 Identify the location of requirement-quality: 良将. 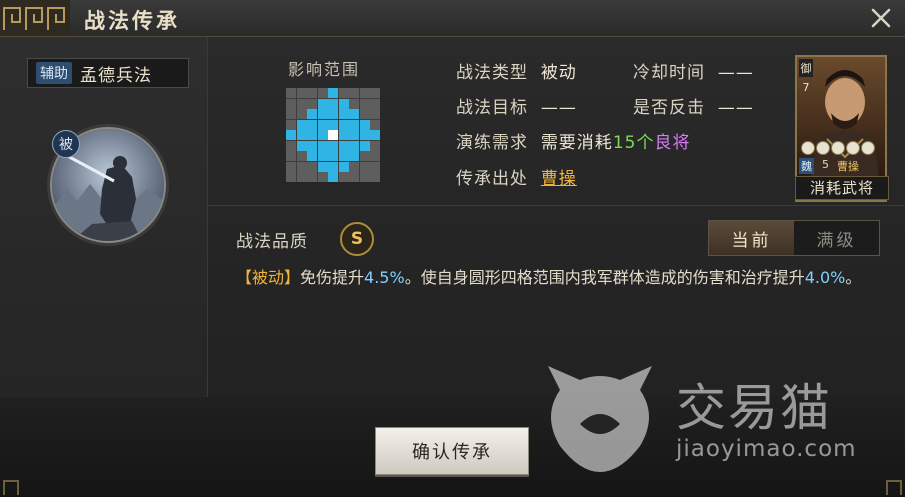
(672, 143).